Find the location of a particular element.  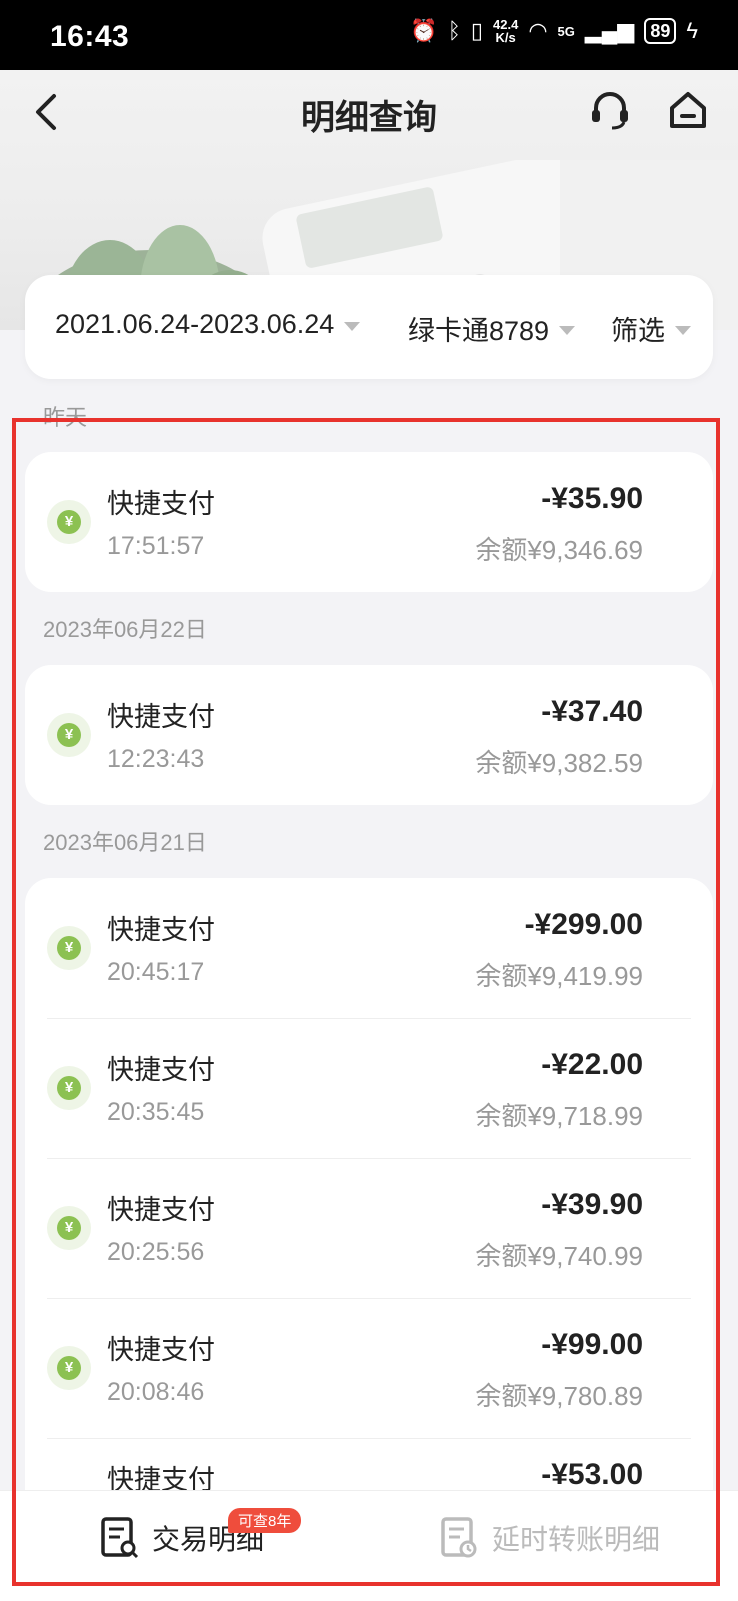

date-group-label: 2023年06月22日 is located at coordinates (125, 629).